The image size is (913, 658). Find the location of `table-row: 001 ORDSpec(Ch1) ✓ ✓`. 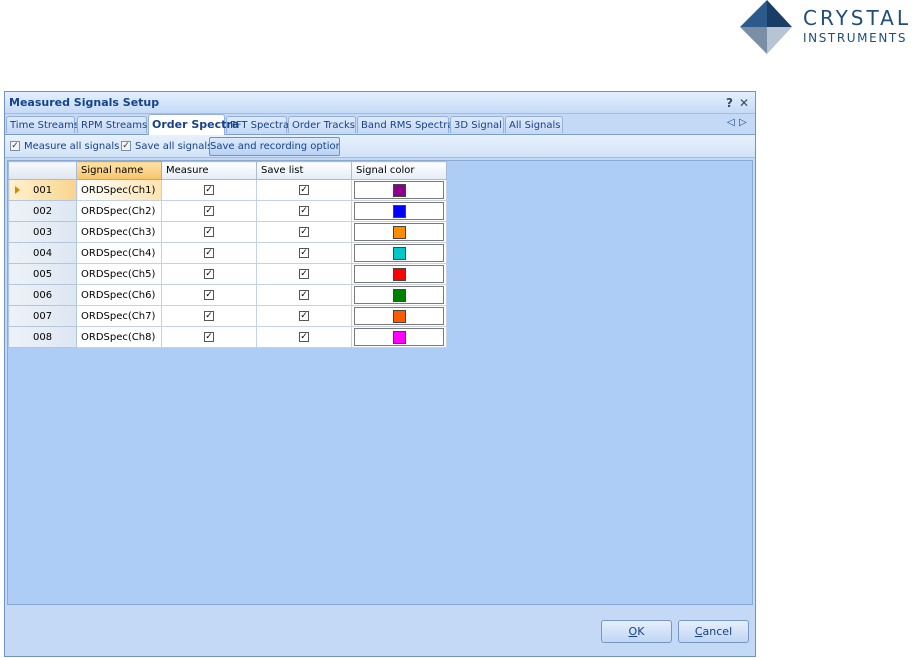

table-row: 001 ORDSpec(Ch1) ✓ ✓ is located at coordinates (227, 190).